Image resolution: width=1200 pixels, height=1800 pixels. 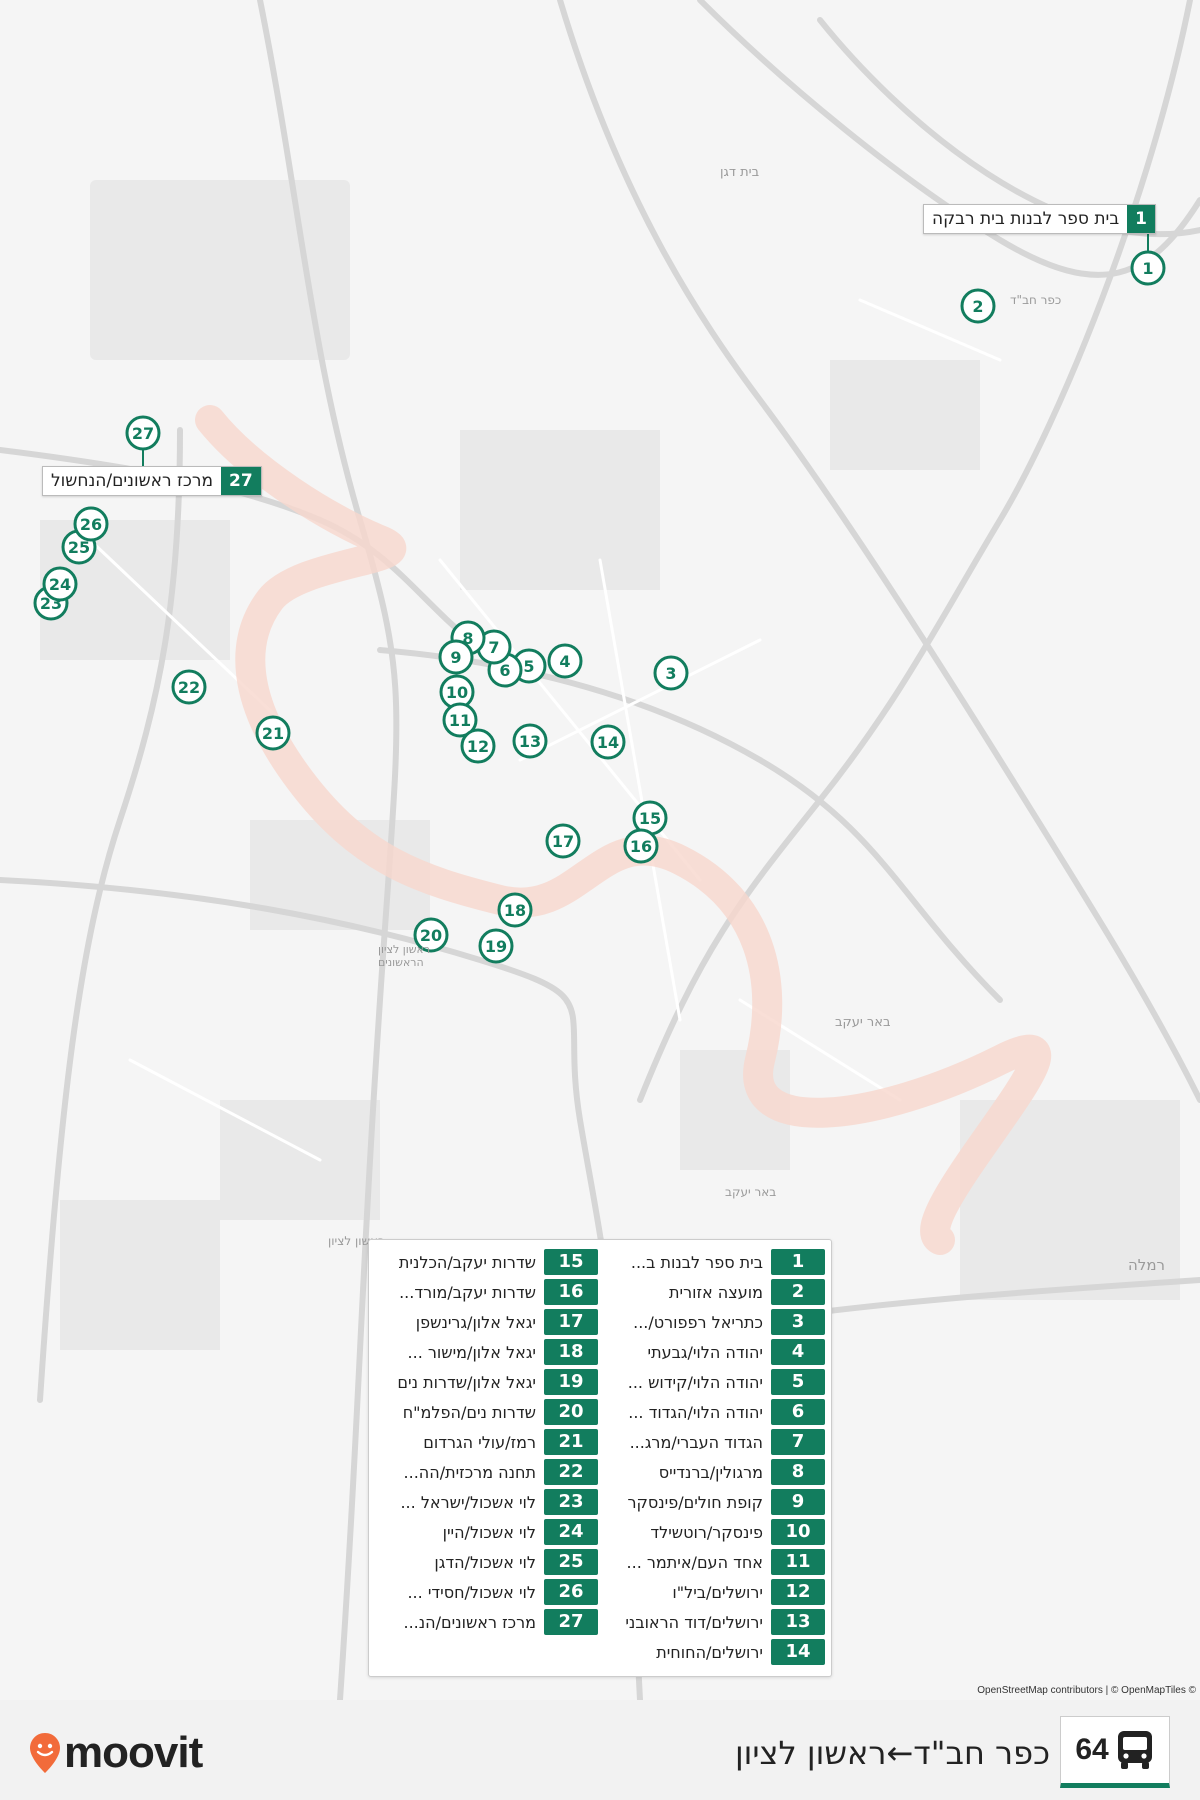 I want to click on stop-marker-14: 14, so click(x=608, y=742).